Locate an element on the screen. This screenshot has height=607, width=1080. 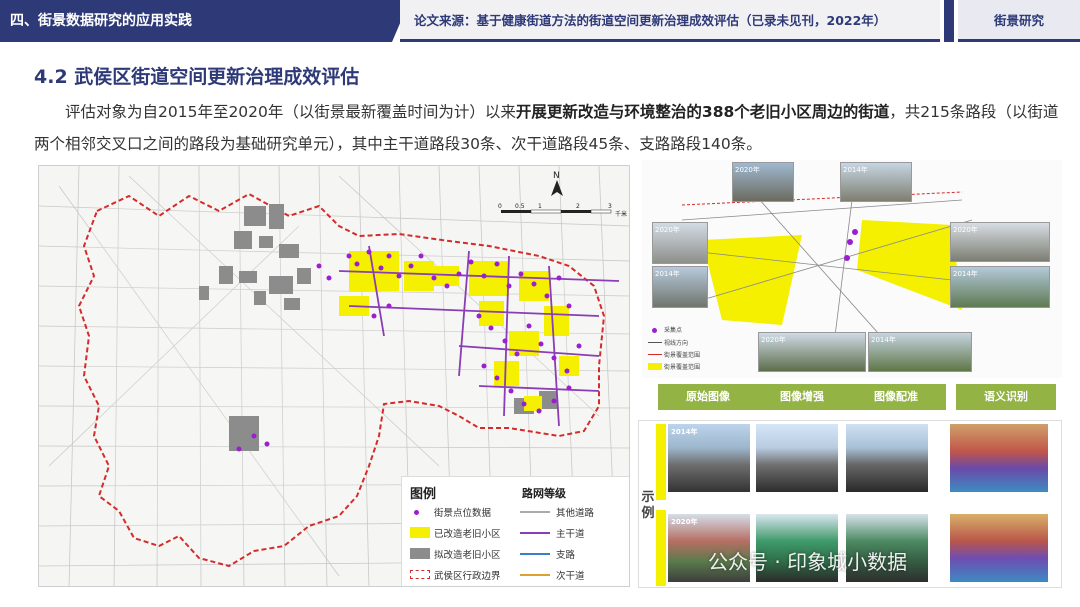
example-image-semantic-2014 is located at coordinates (999, 458).